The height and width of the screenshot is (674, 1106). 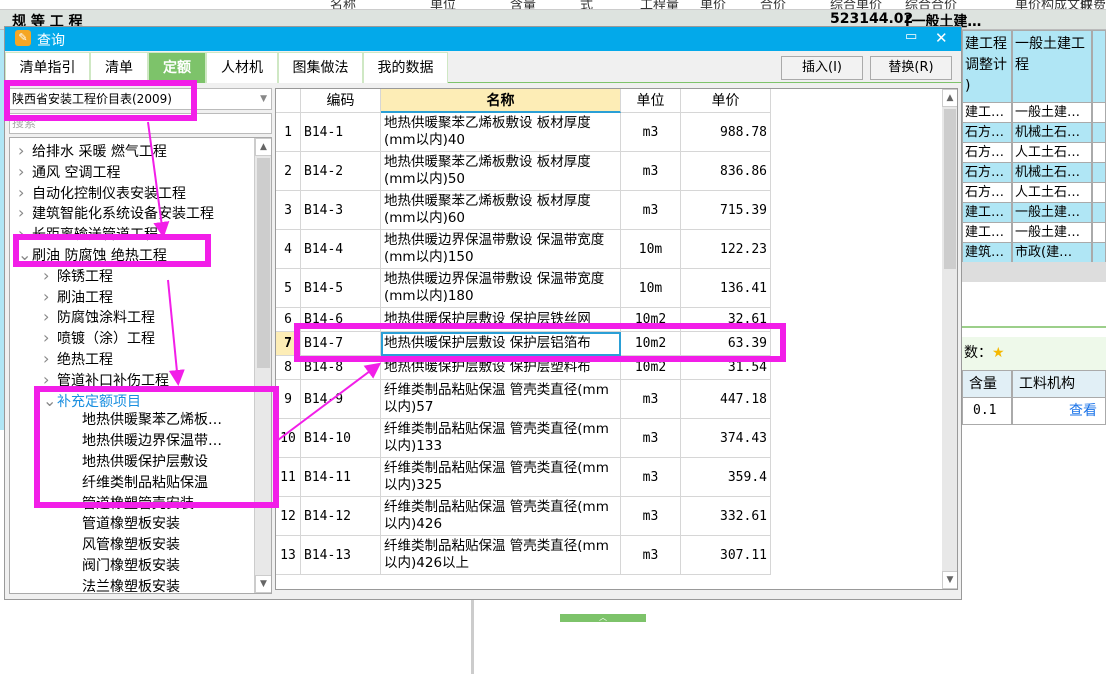 I want to click on highlight-selected-row, so click(x=540, y=342).